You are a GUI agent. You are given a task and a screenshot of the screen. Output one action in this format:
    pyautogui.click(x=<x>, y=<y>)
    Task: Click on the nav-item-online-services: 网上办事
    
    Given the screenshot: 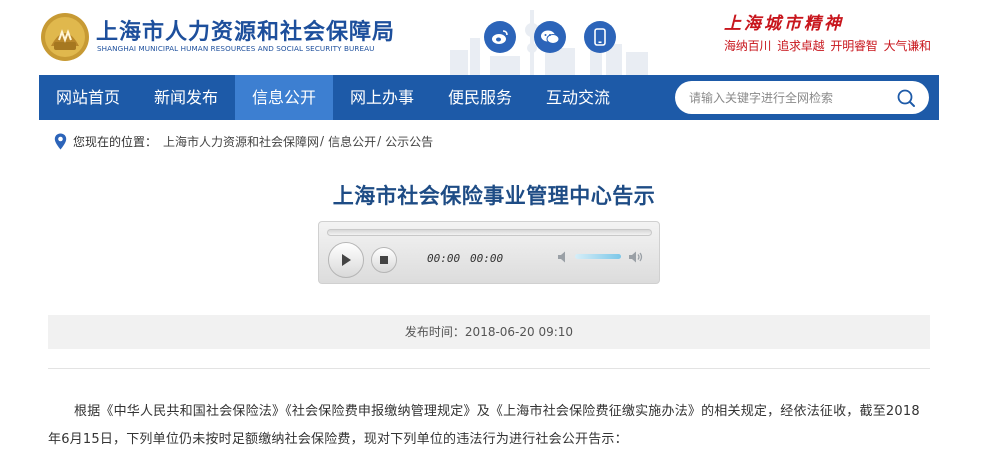 What is the action you would take?
    pyautogui.click(x=382, y=97)
    